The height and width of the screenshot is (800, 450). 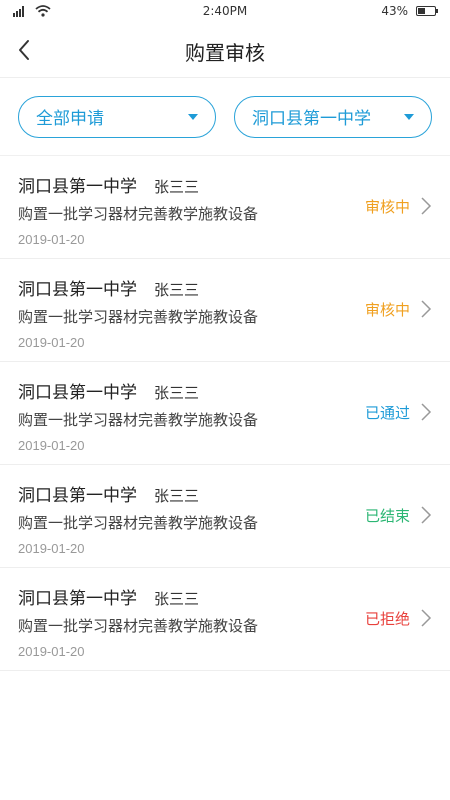 I want to click on status-badge: 已通过, so click(x=387, y=413).